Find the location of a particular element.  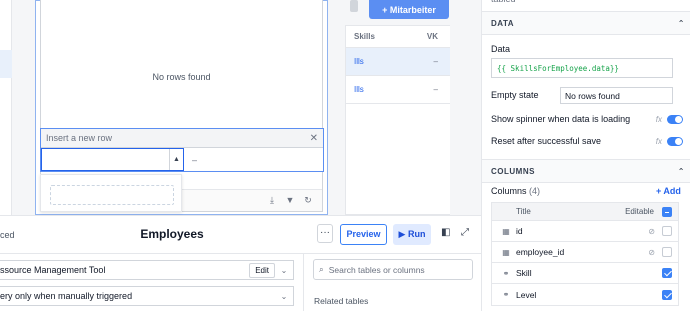

panel-top-fragment: tabled is located at coordinates (503, 2).